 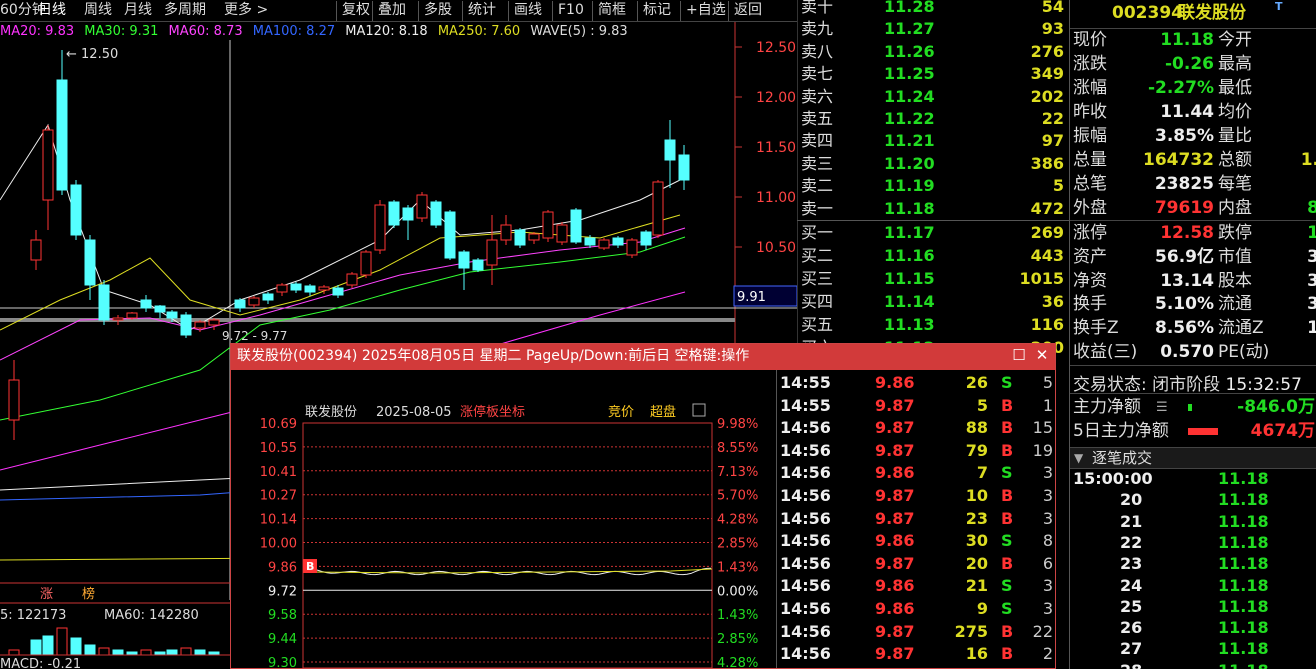 What do you see at coordinates (1042, 356) in the screenshot?
I see `close-icon: ✕` at bounding box center [1042, 356].